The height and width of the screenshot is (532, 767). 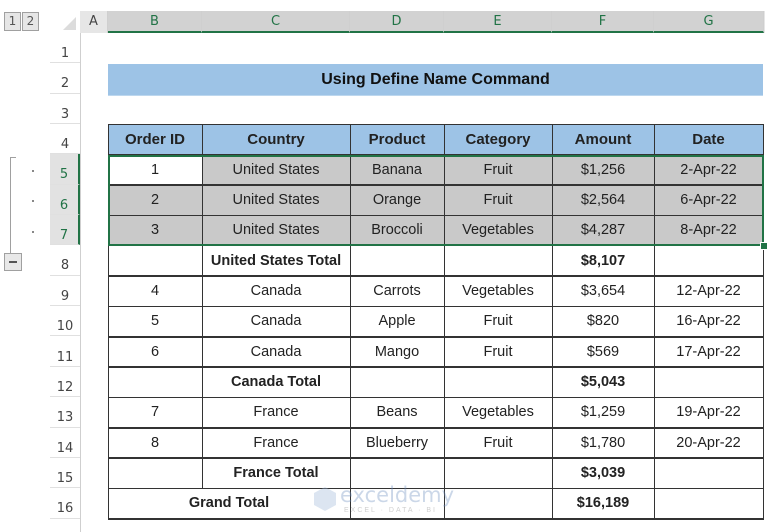 What do you see at coordinates (65, 291) in the screenshot?
I see `row-header-9: 9` at bounding box center [65, 291].